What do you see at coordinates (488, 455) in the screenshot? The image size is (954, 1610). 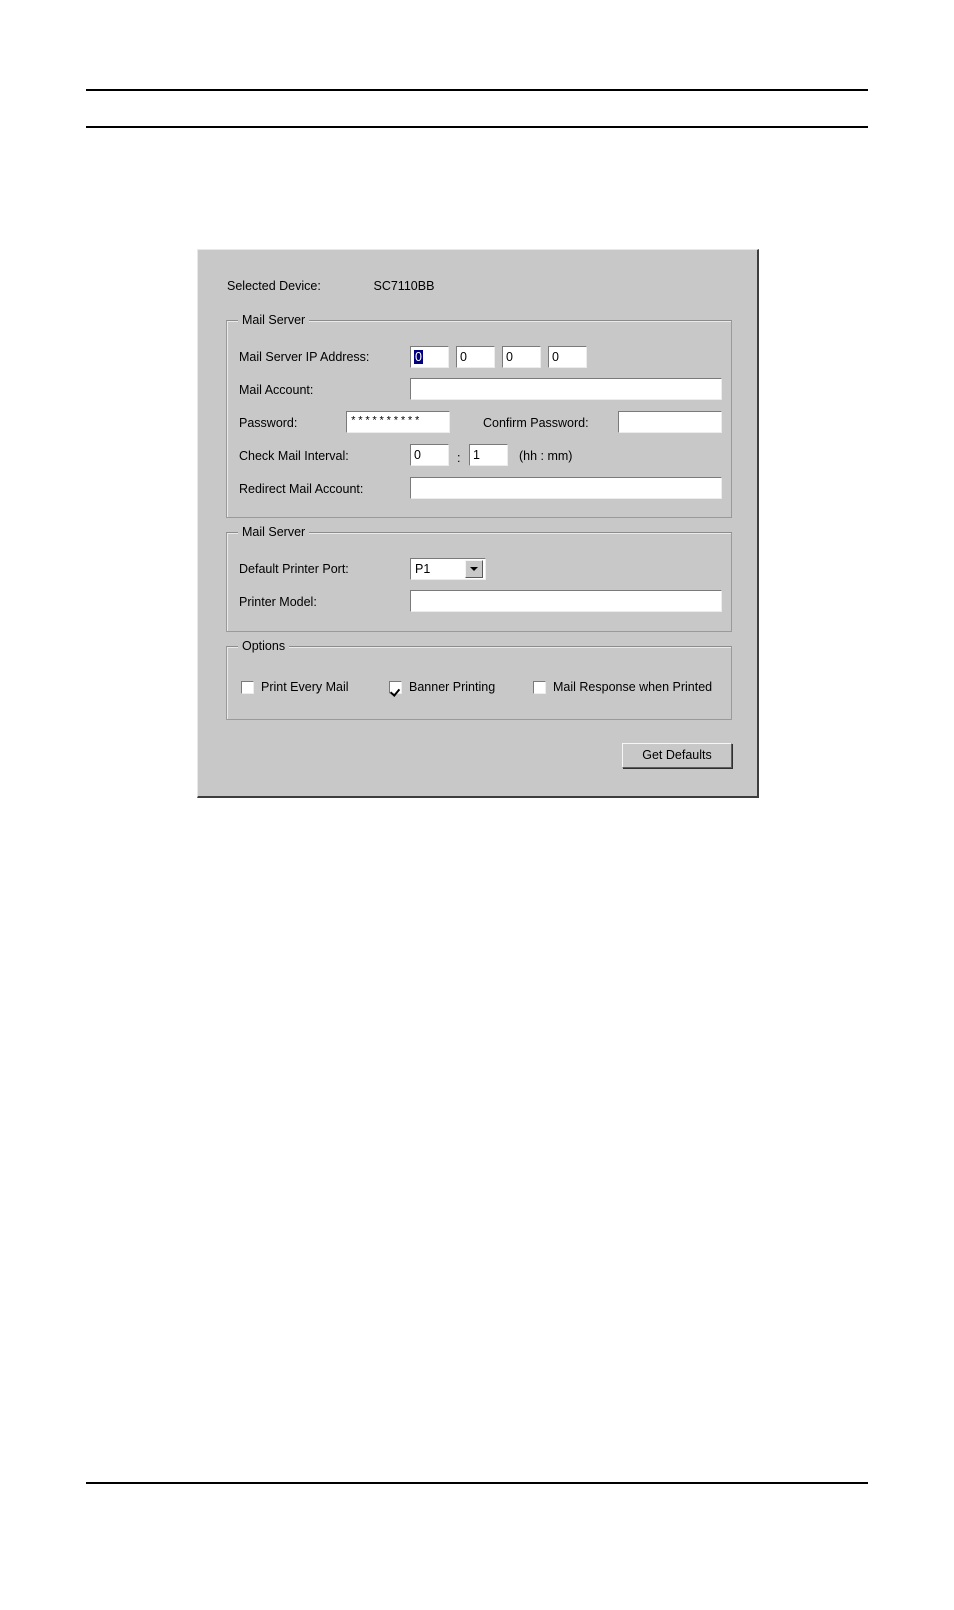 I see `check-mail-interval-minutes-input: 1` at bounding box center [488, 455].